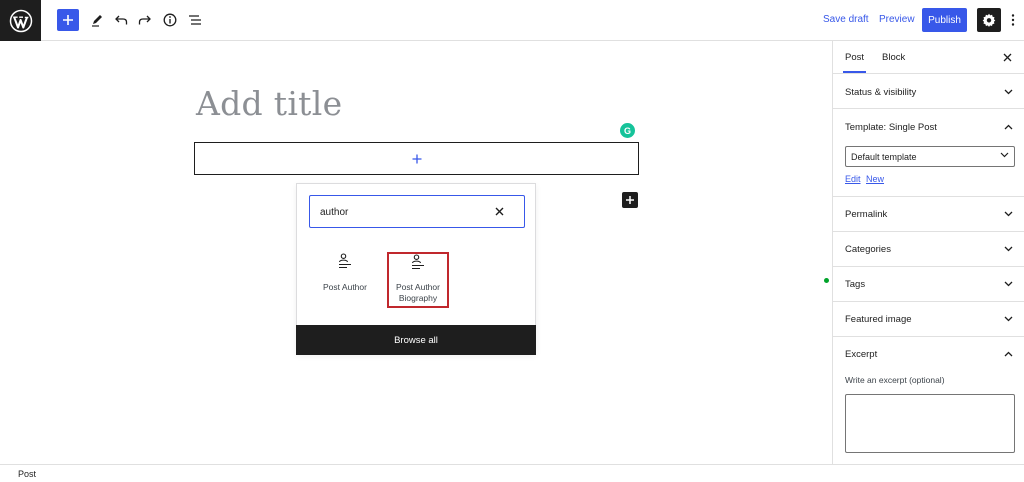  Describe the element at coordinates (418, 280) in the screenshot. I see `block-item-post-author-biography: Post Author Biography` at that location.